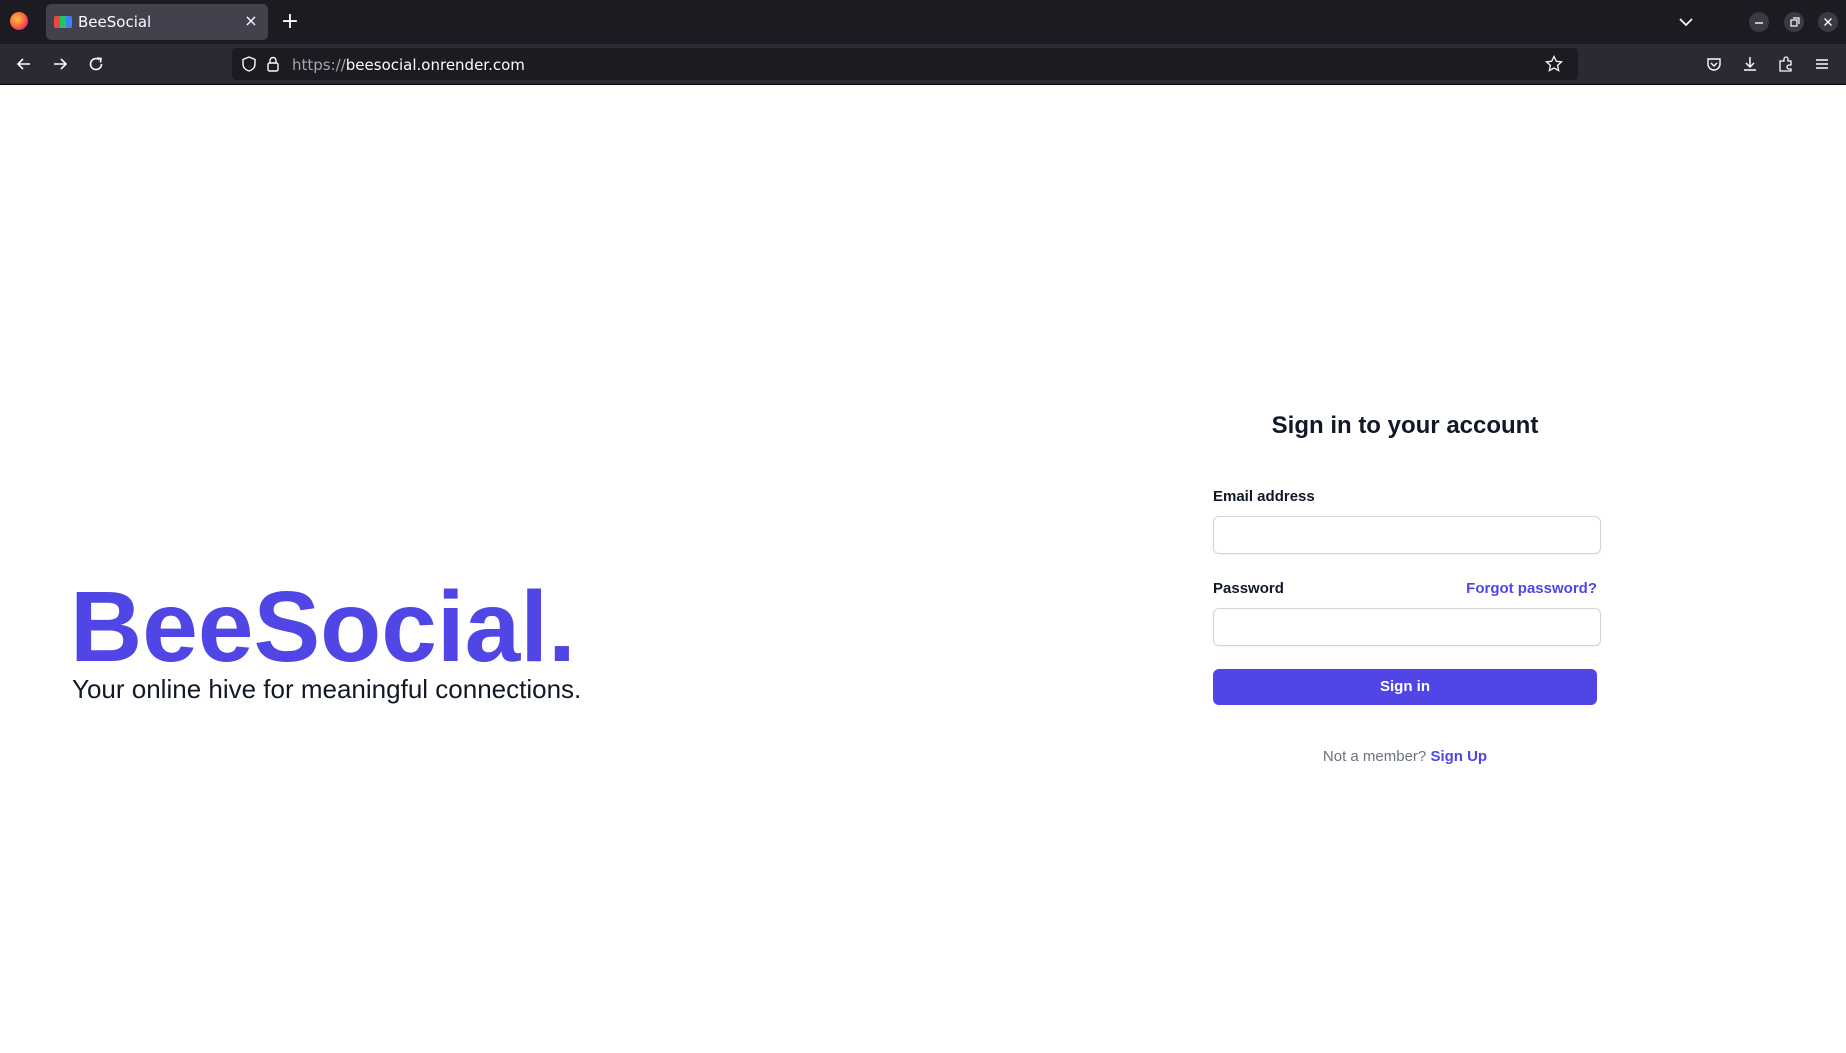 The height and width of the screenshot is (1053, 1846). I want to click on back-button, so click(24, 64).